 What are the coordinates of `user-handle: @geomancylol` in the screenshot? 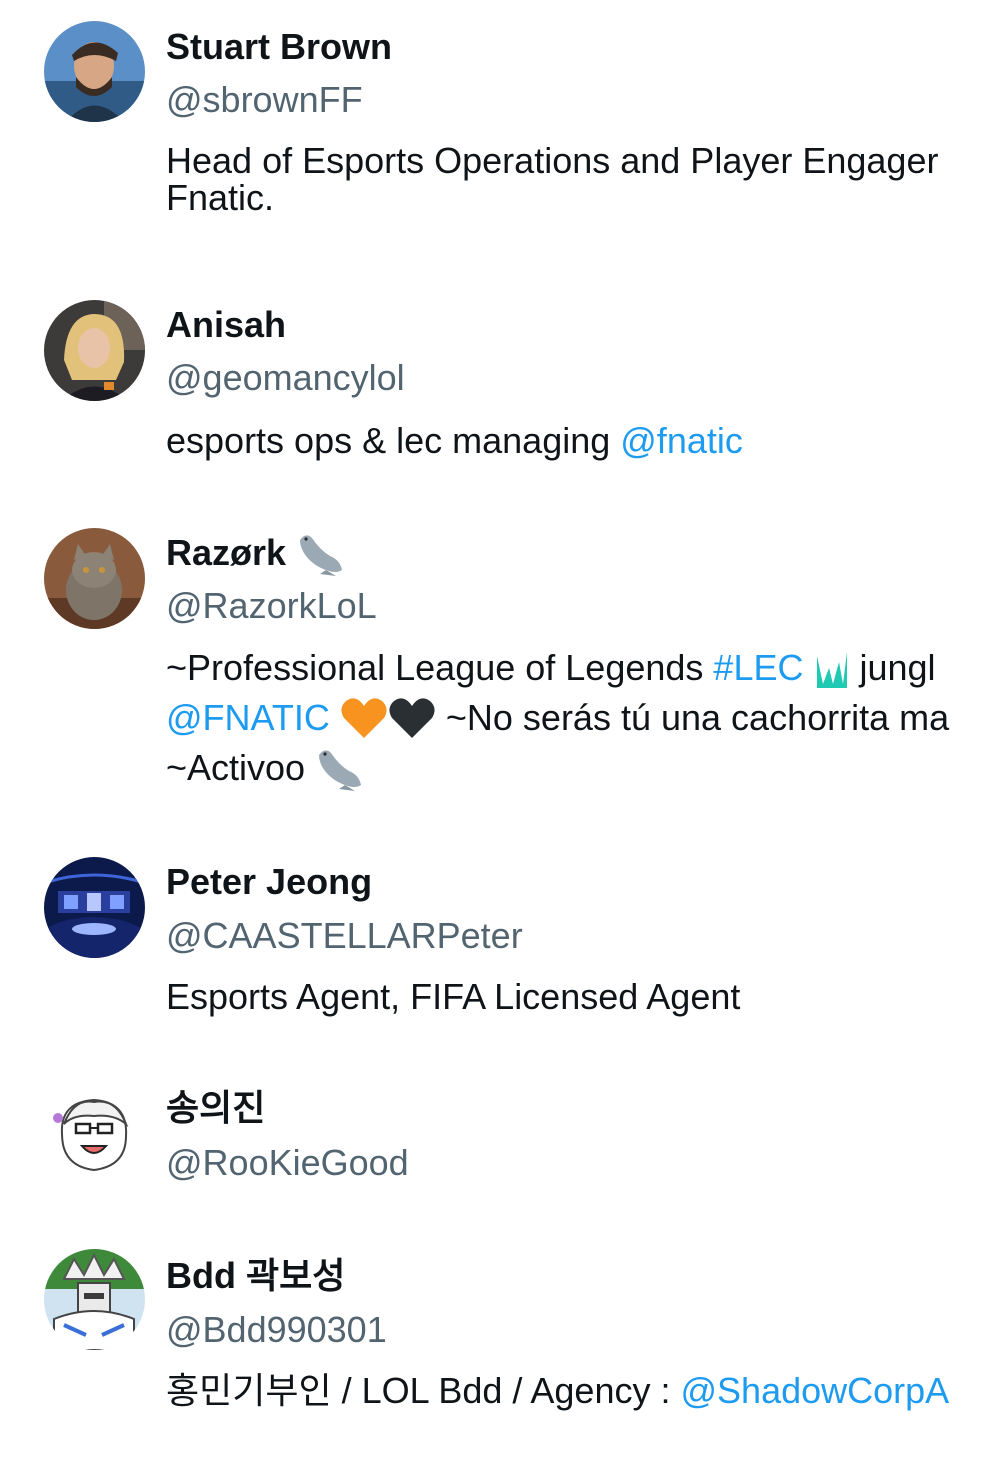 It's located at (285, 378).